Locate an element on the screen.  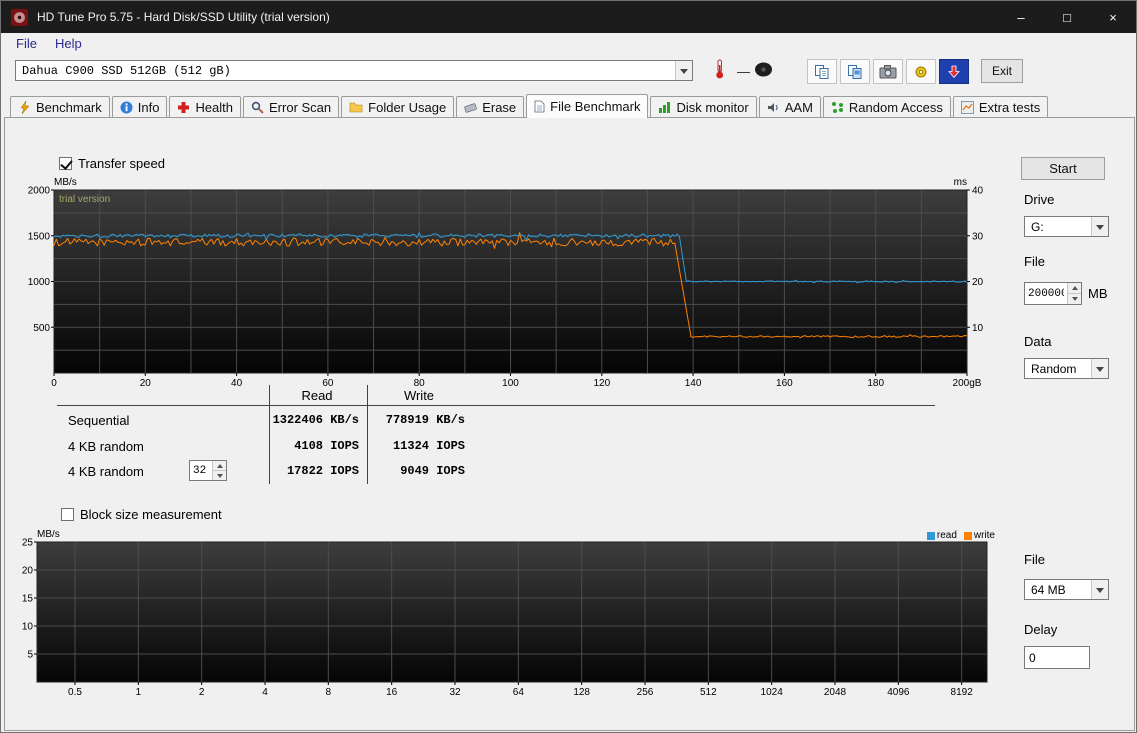
tab-extra-tests: Extra tests is located at coordinates (1000, 106).